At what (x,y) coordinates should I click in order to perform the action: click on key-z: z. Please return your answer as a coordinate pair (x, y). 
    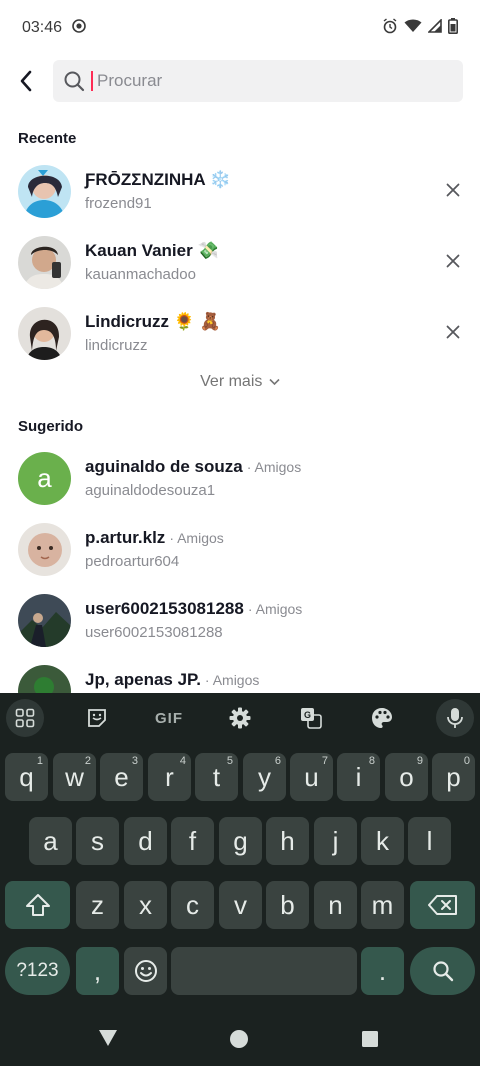
    Looking at the image, I should click on (97, 905).